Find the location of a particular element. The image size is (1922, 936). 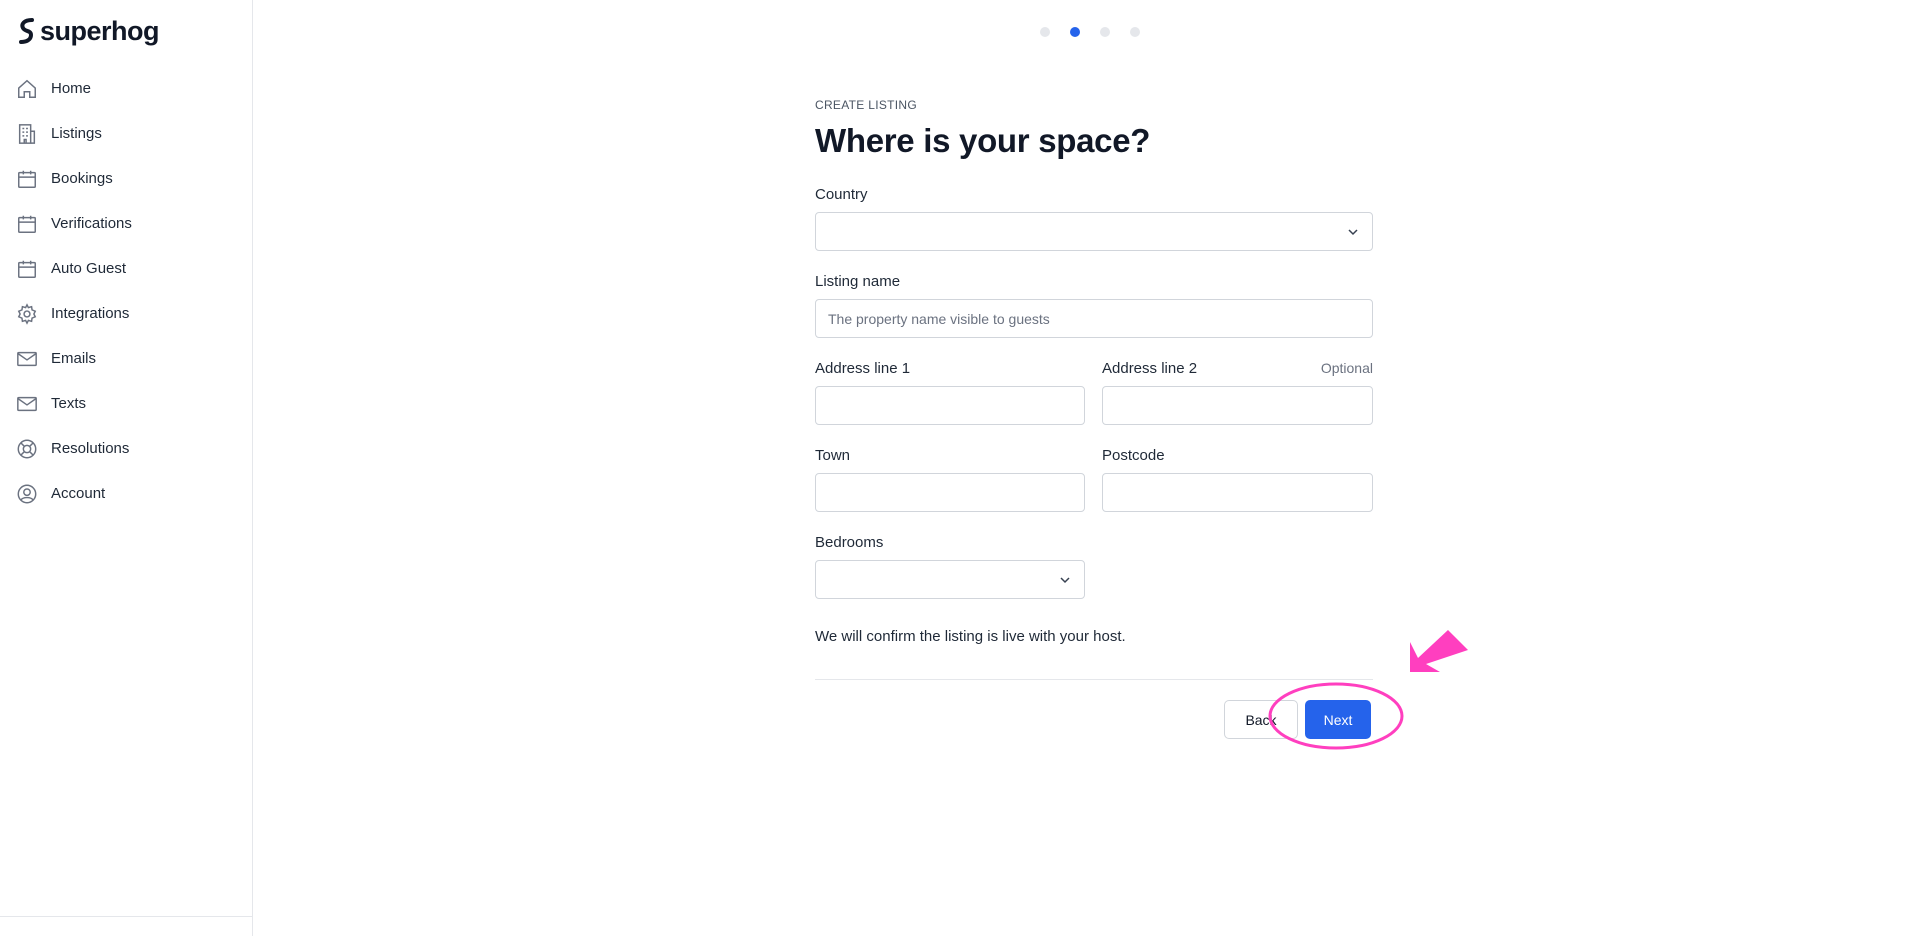

back-button: Back is located at coordinates (1261, 719).